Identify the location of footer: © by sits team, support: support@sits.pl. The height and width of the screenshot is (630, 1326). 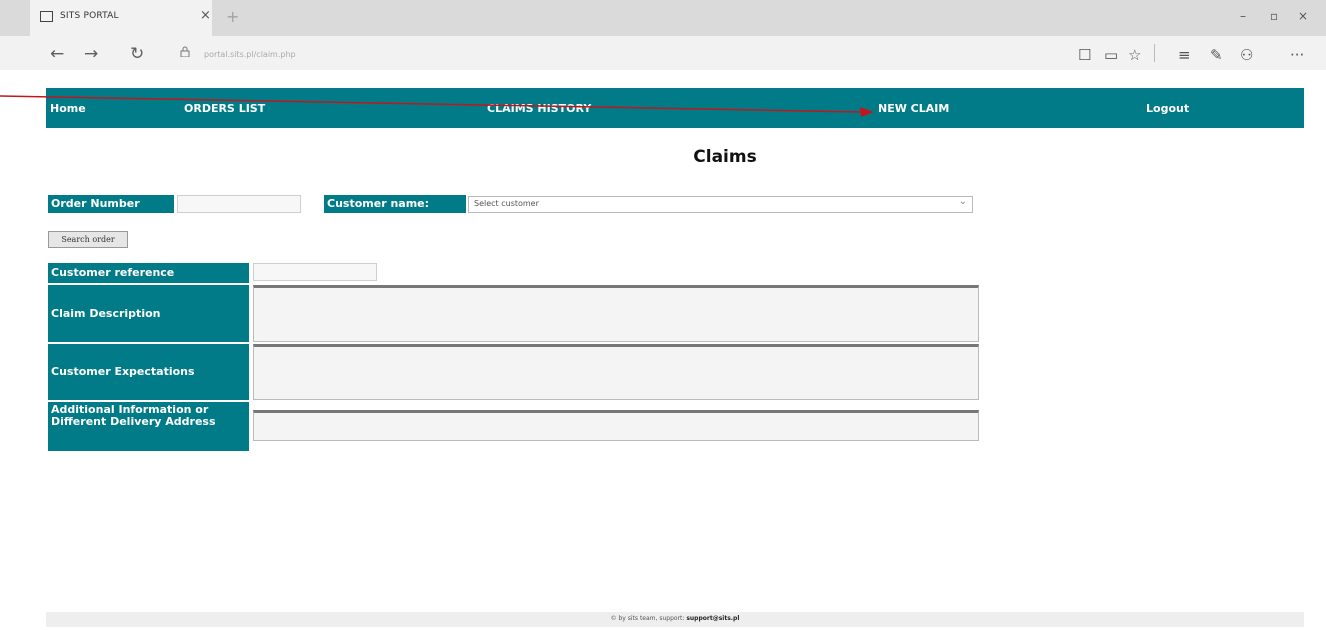
(675, 619).